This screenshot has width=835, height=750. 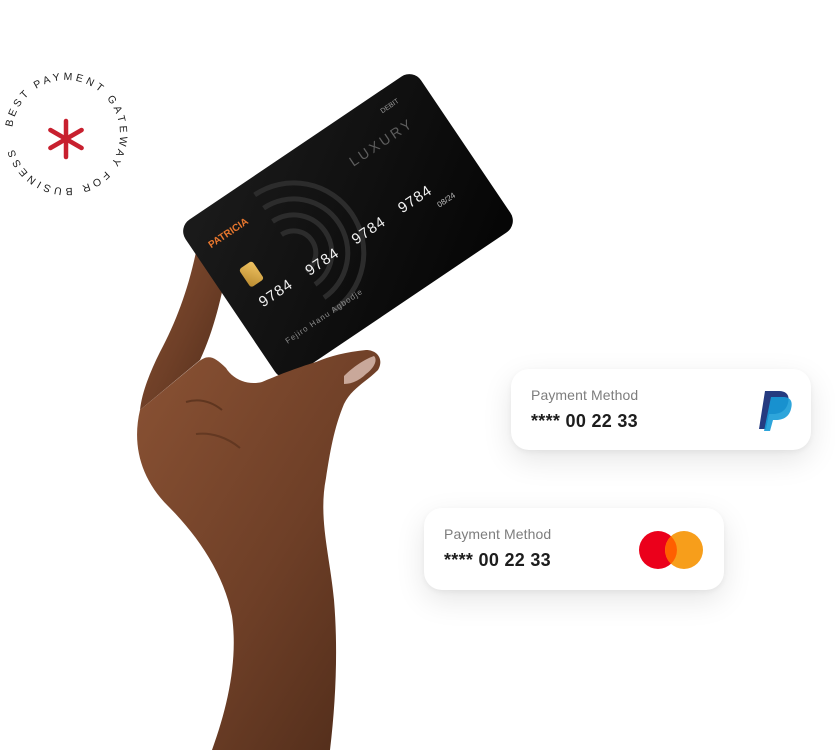 I want to click on payment-method-card-mastercard: Payment Method **** 00 22 33, so click(x=574, y=549).